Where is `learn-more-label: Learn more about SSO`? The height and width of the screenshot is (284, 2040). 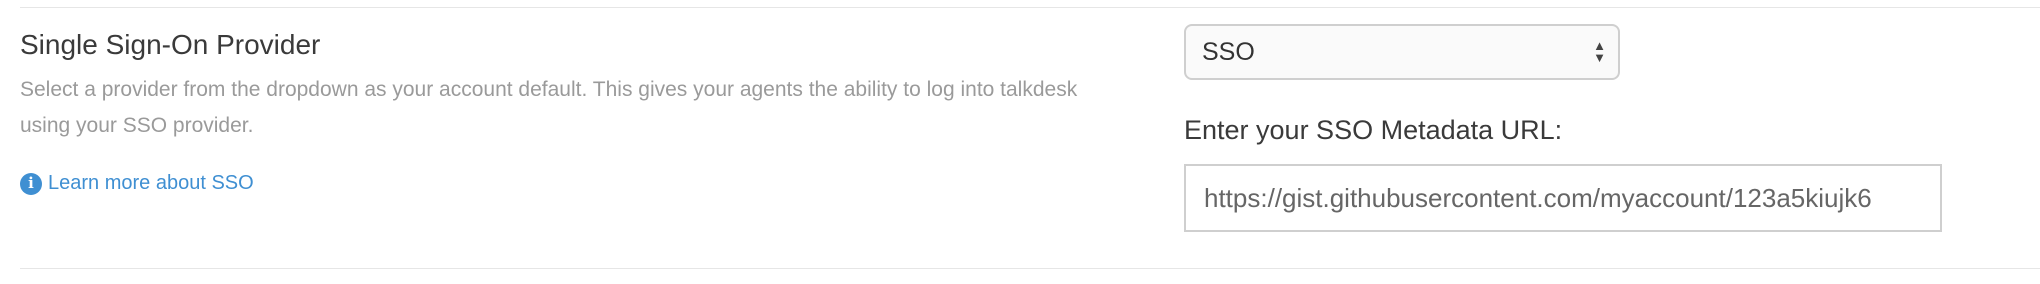
learn-more-label: Learn more about SSO is located at coordinates (151, 183).